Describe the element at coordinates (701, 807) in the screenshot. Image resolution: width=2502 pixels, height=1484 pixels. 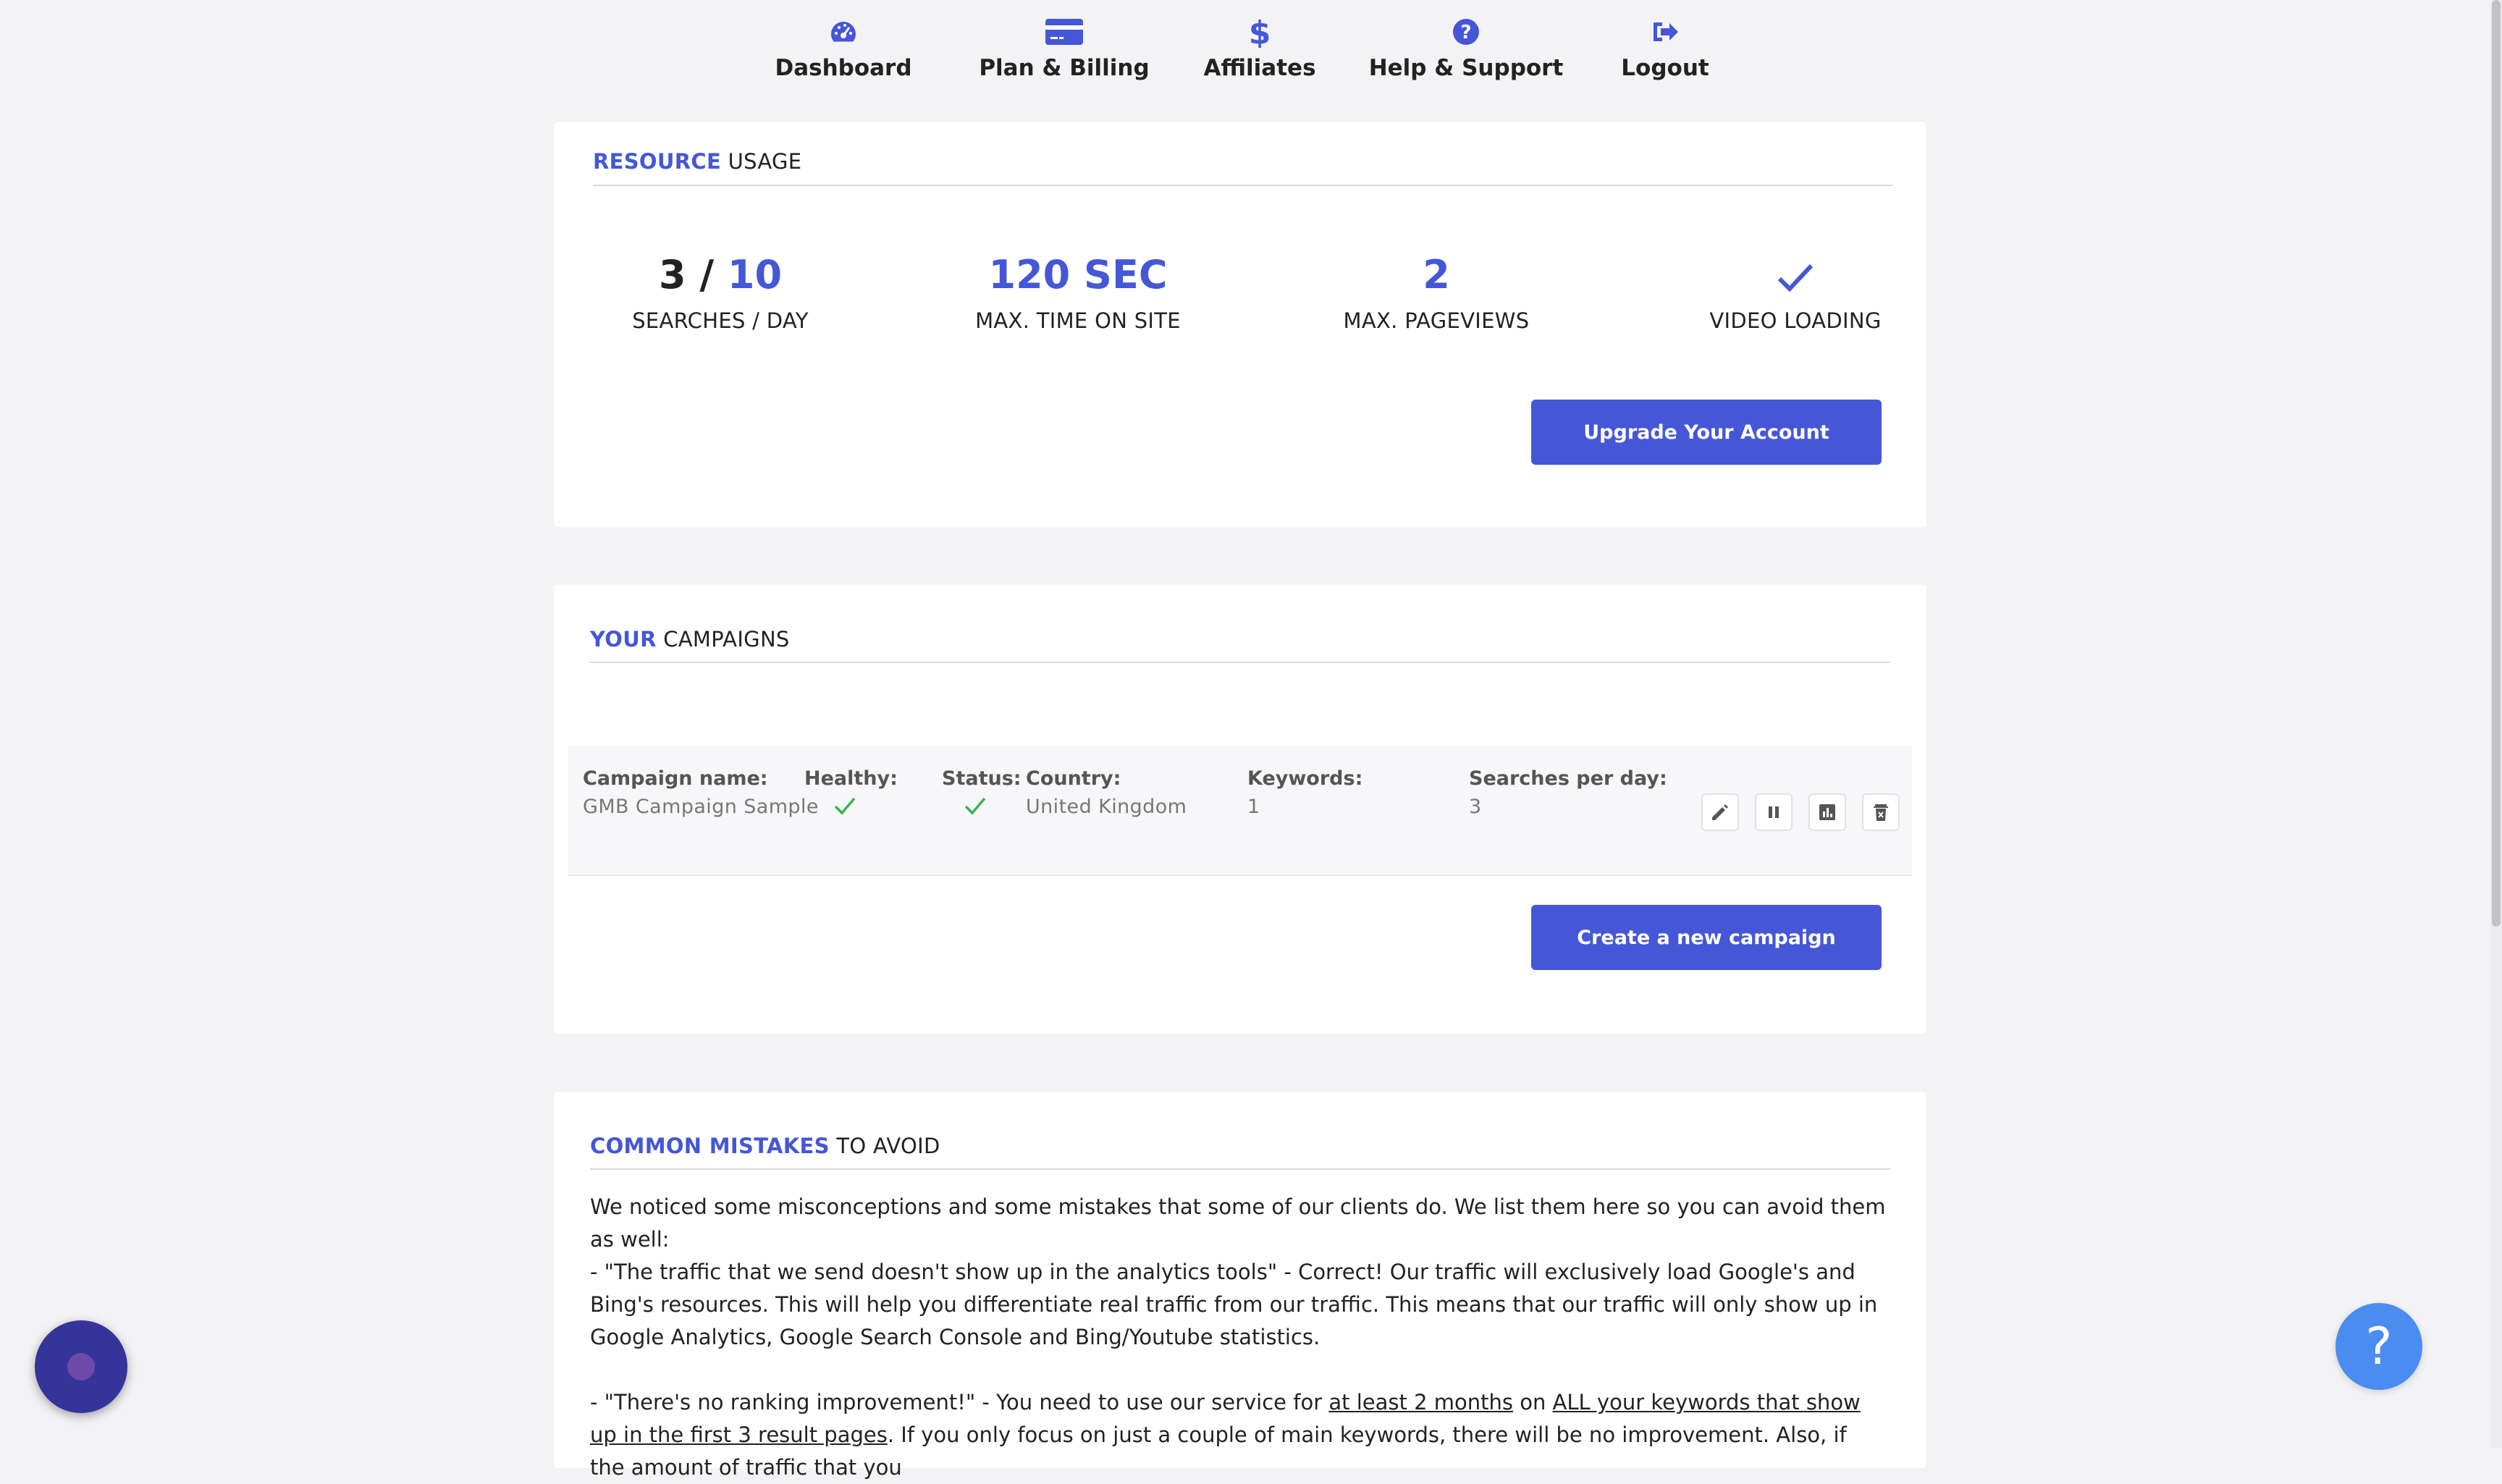
I see `campaign-name: GMB Campaign Sample` at that location.